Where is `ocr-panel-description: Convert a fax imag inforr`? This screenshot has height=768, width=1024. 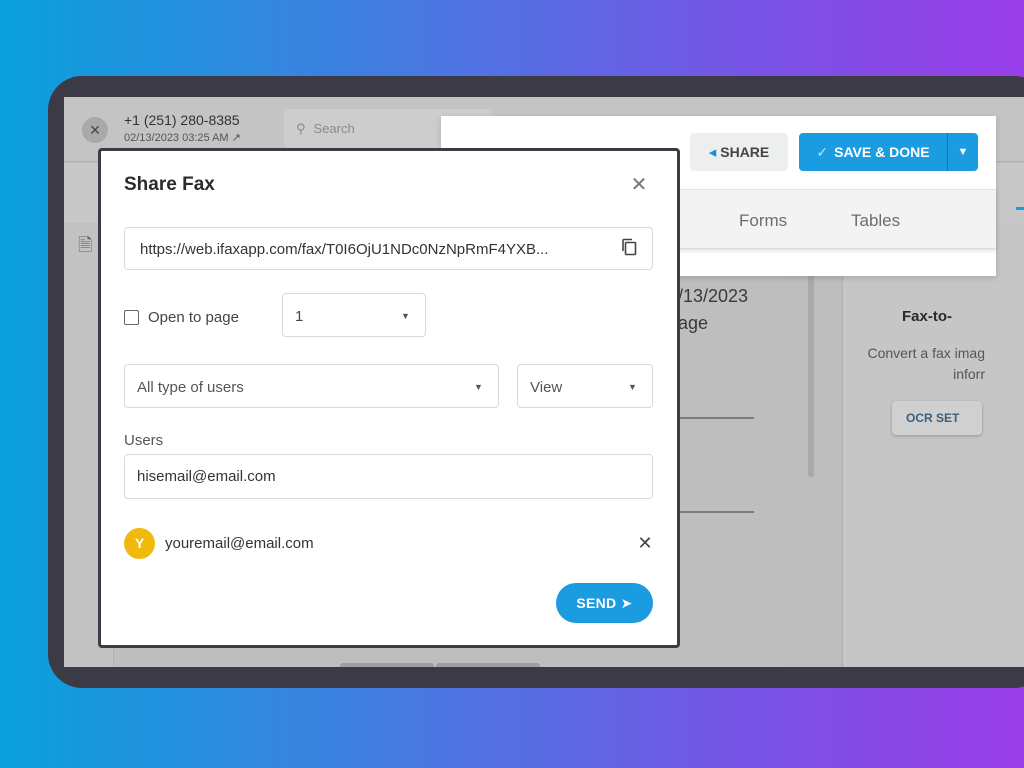
ocr-panel-description: Convert a fax imag inforr is located at coordinates (926, 363).